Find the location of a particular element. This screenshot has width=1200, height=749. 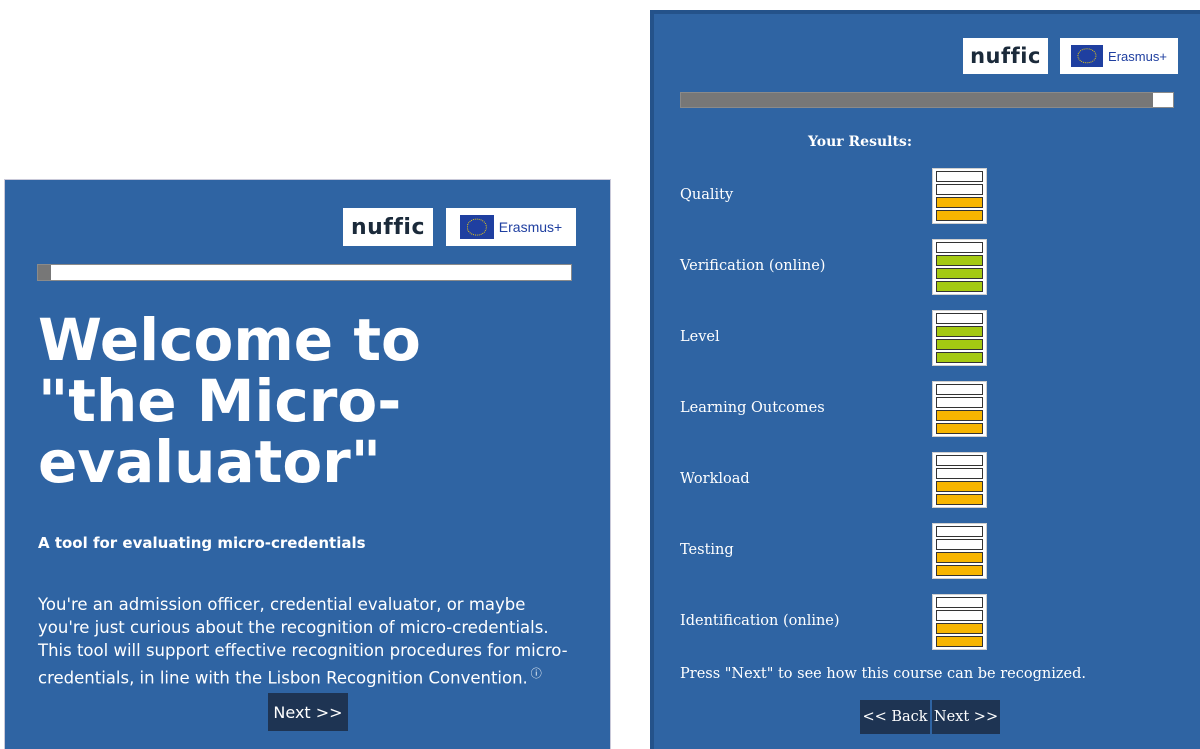

result-label: Learning Outcomes is located at coordinates (752, 408).